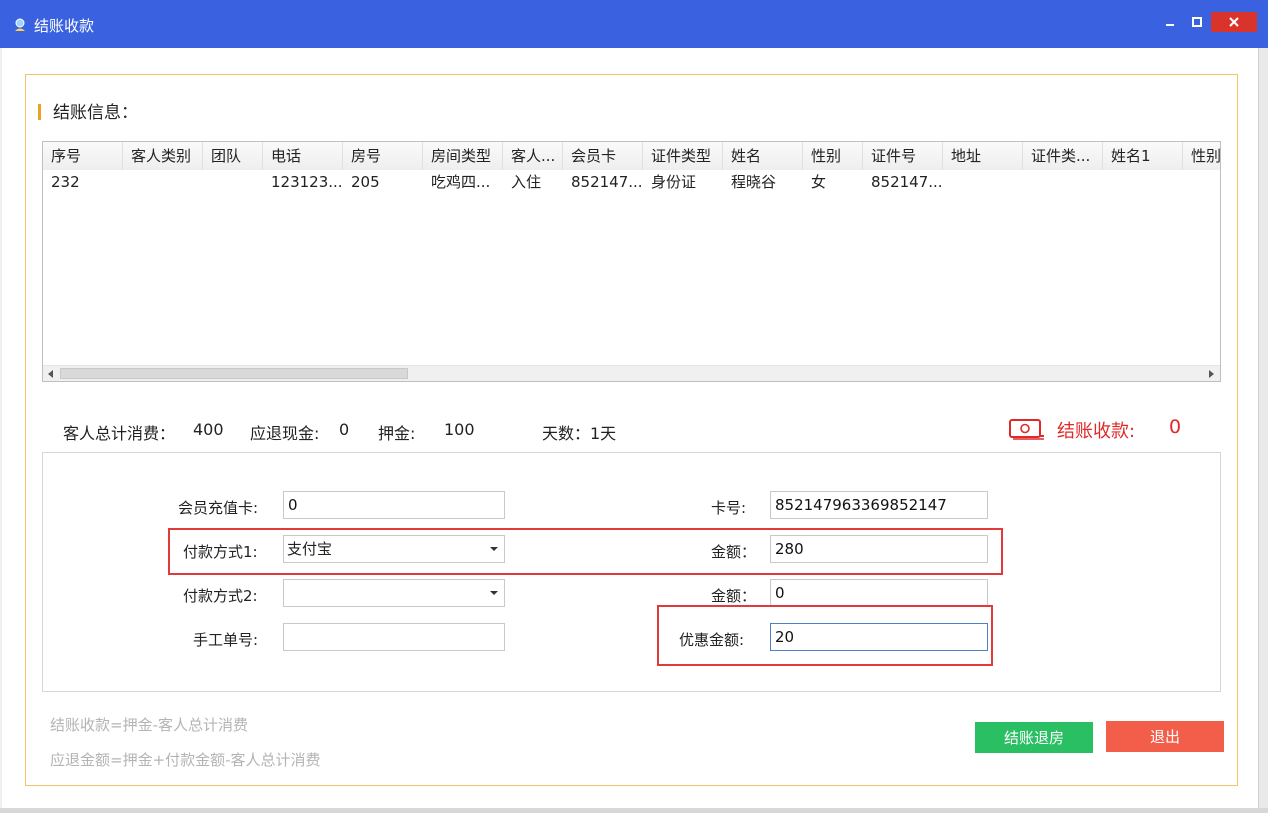 The image size is (1268, 813). I want to click on formula-checkout: 结账收款=押金-客人总计消费, so click(149, 725).